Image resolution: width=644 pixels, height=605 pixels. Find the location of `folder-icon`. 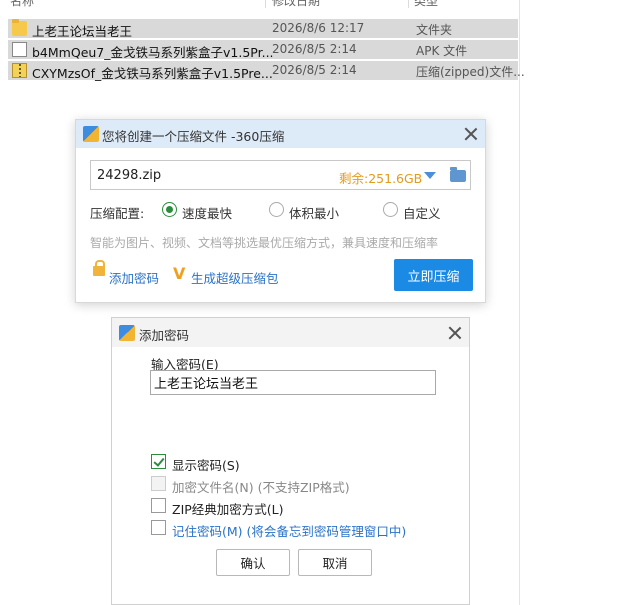

folder-icon is located at coordinates (19, 27).